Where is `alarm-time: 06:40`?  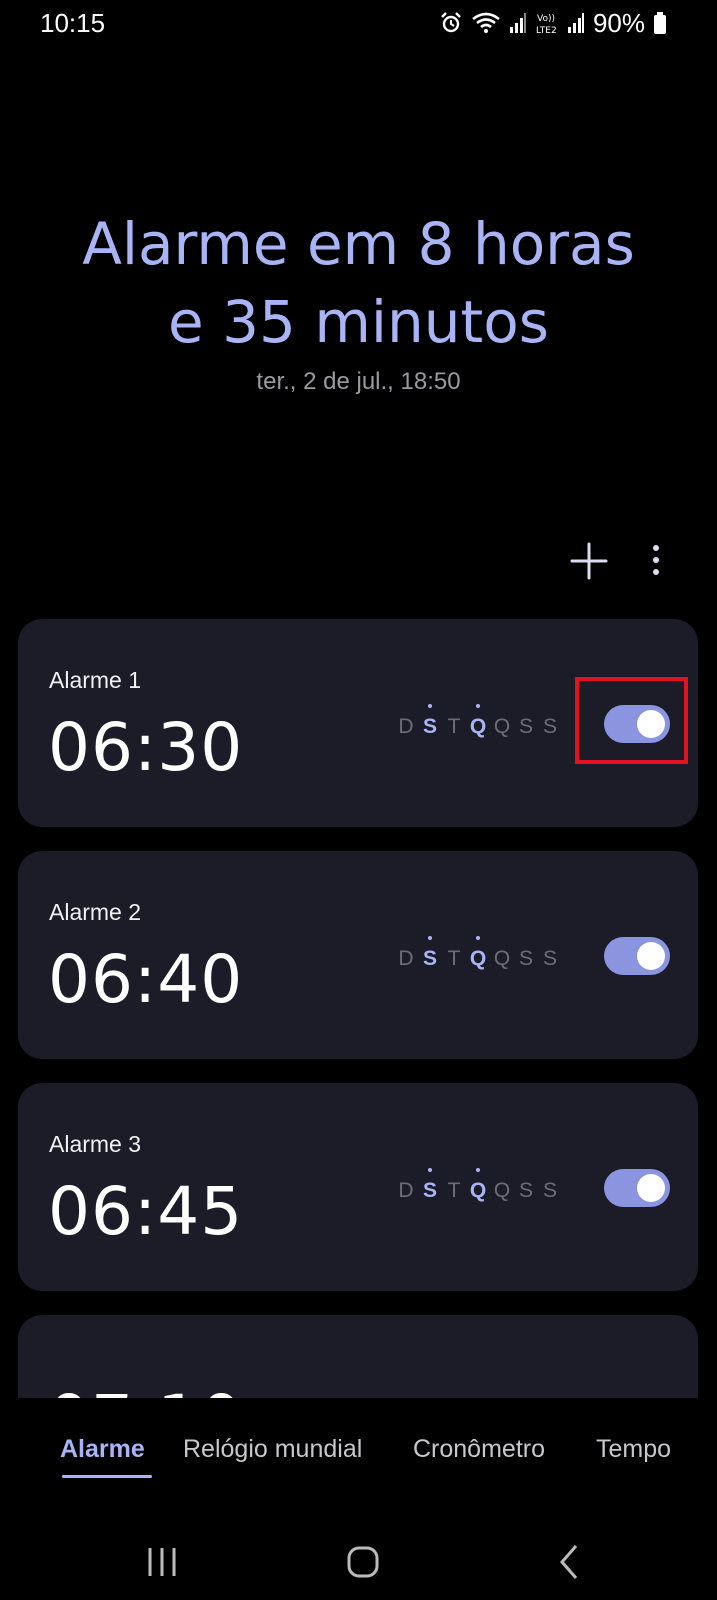
alarm-time: 06:40 is located at coordinates (146, 979).